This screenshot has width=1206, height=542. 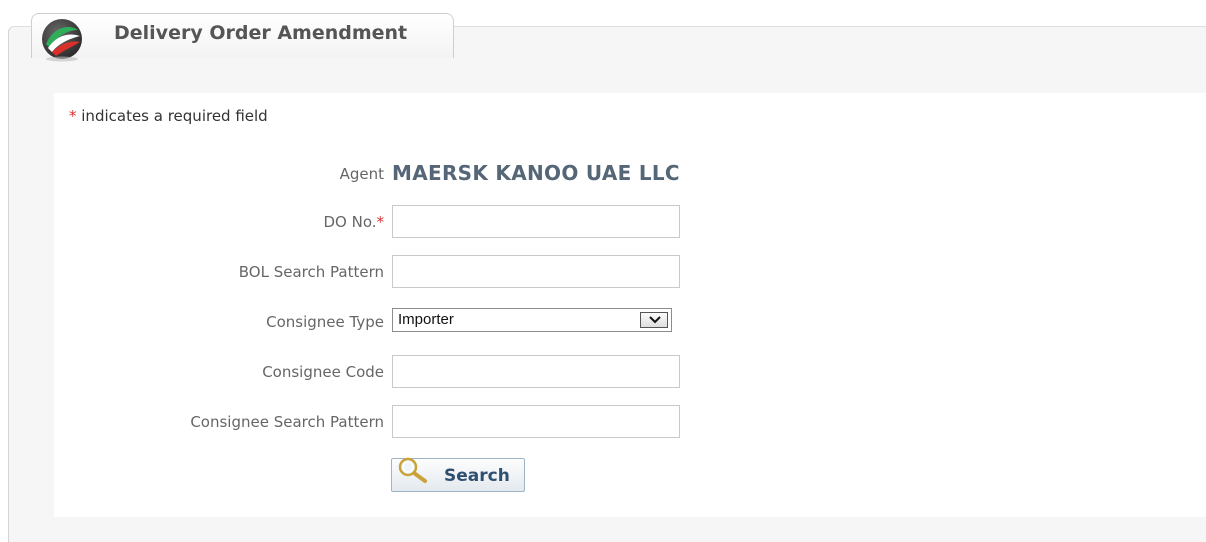 What do you see at coordinates (536, 421) in the screenshot?
I see `consignee-search-pattern-input` at bounding box center [536, 421].